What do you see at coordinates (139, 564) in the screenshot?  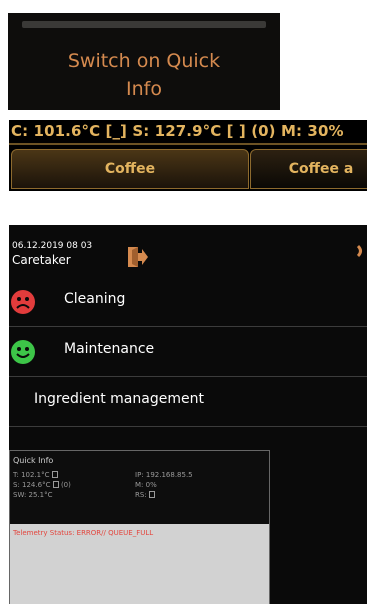 I see `telemetry-panel: Telemetry Status: ERROR// QUEUE_FULL` at bounding box center [139, 564].